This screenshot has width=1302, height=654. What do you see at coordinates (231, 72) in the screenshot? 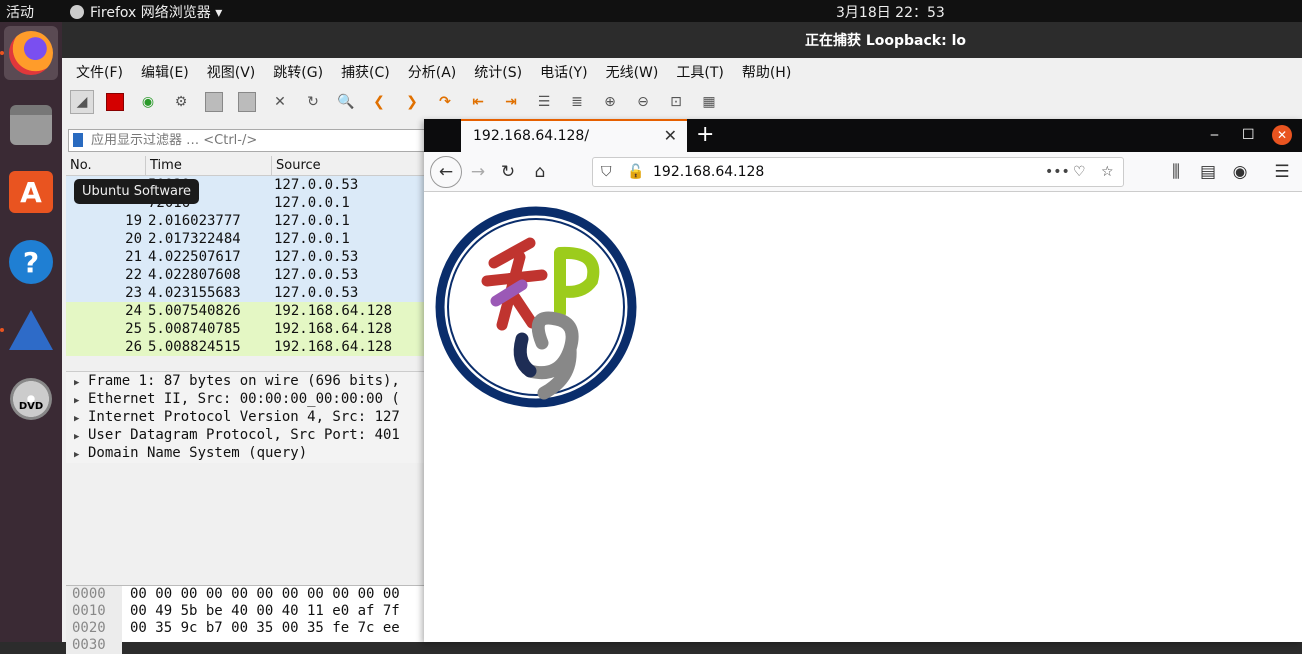
I see `menu-view: 视图(V)` at bounding box center [231, 72].